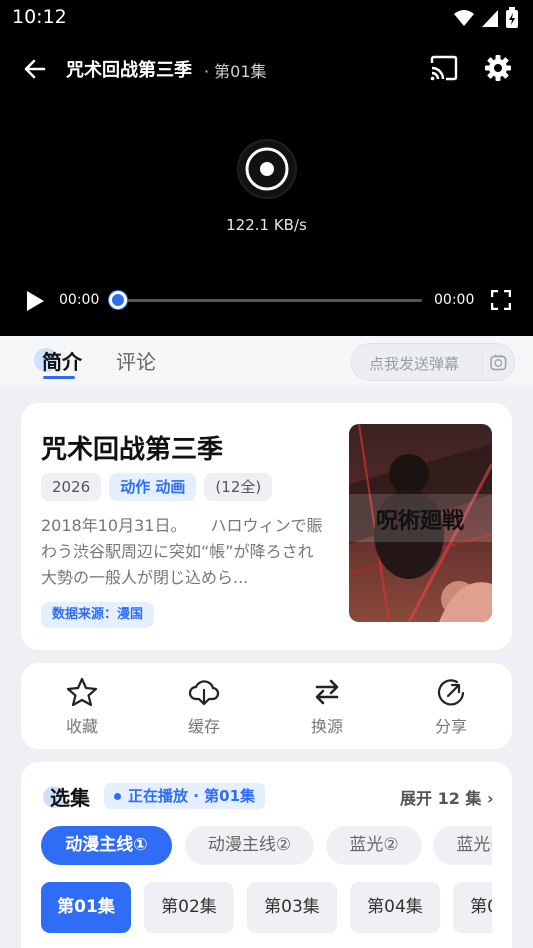 This screenshot has height=948, width=533. I want to click on favorite-button: 收藏, so click(82, 707).